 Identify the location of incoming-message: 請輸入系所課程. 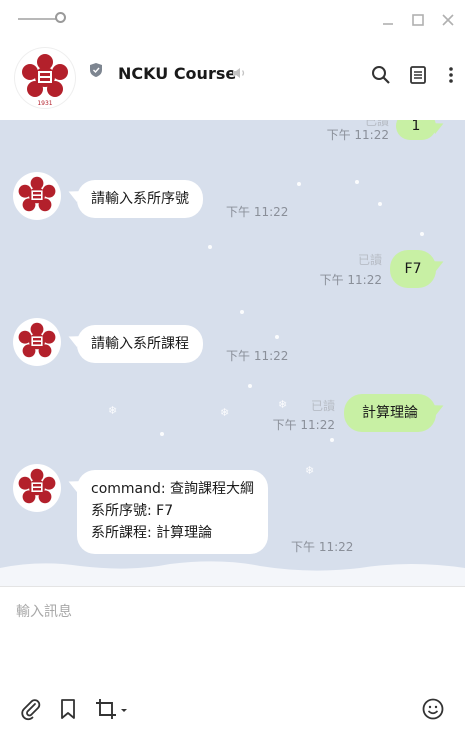
(140, 344).